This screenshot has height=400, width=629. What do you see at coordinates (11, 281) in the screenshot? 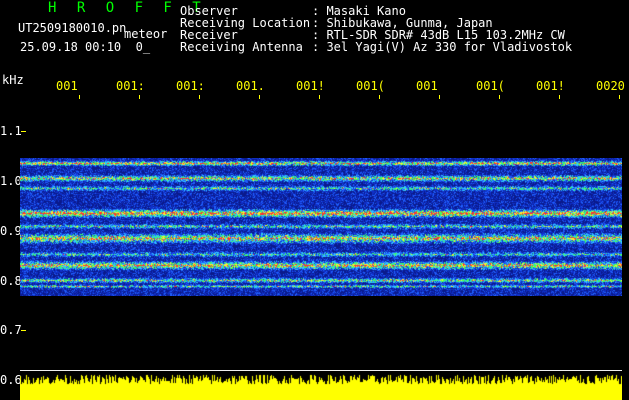
I see `y-tick-label: 0.8` at bounding box center [11, 281].